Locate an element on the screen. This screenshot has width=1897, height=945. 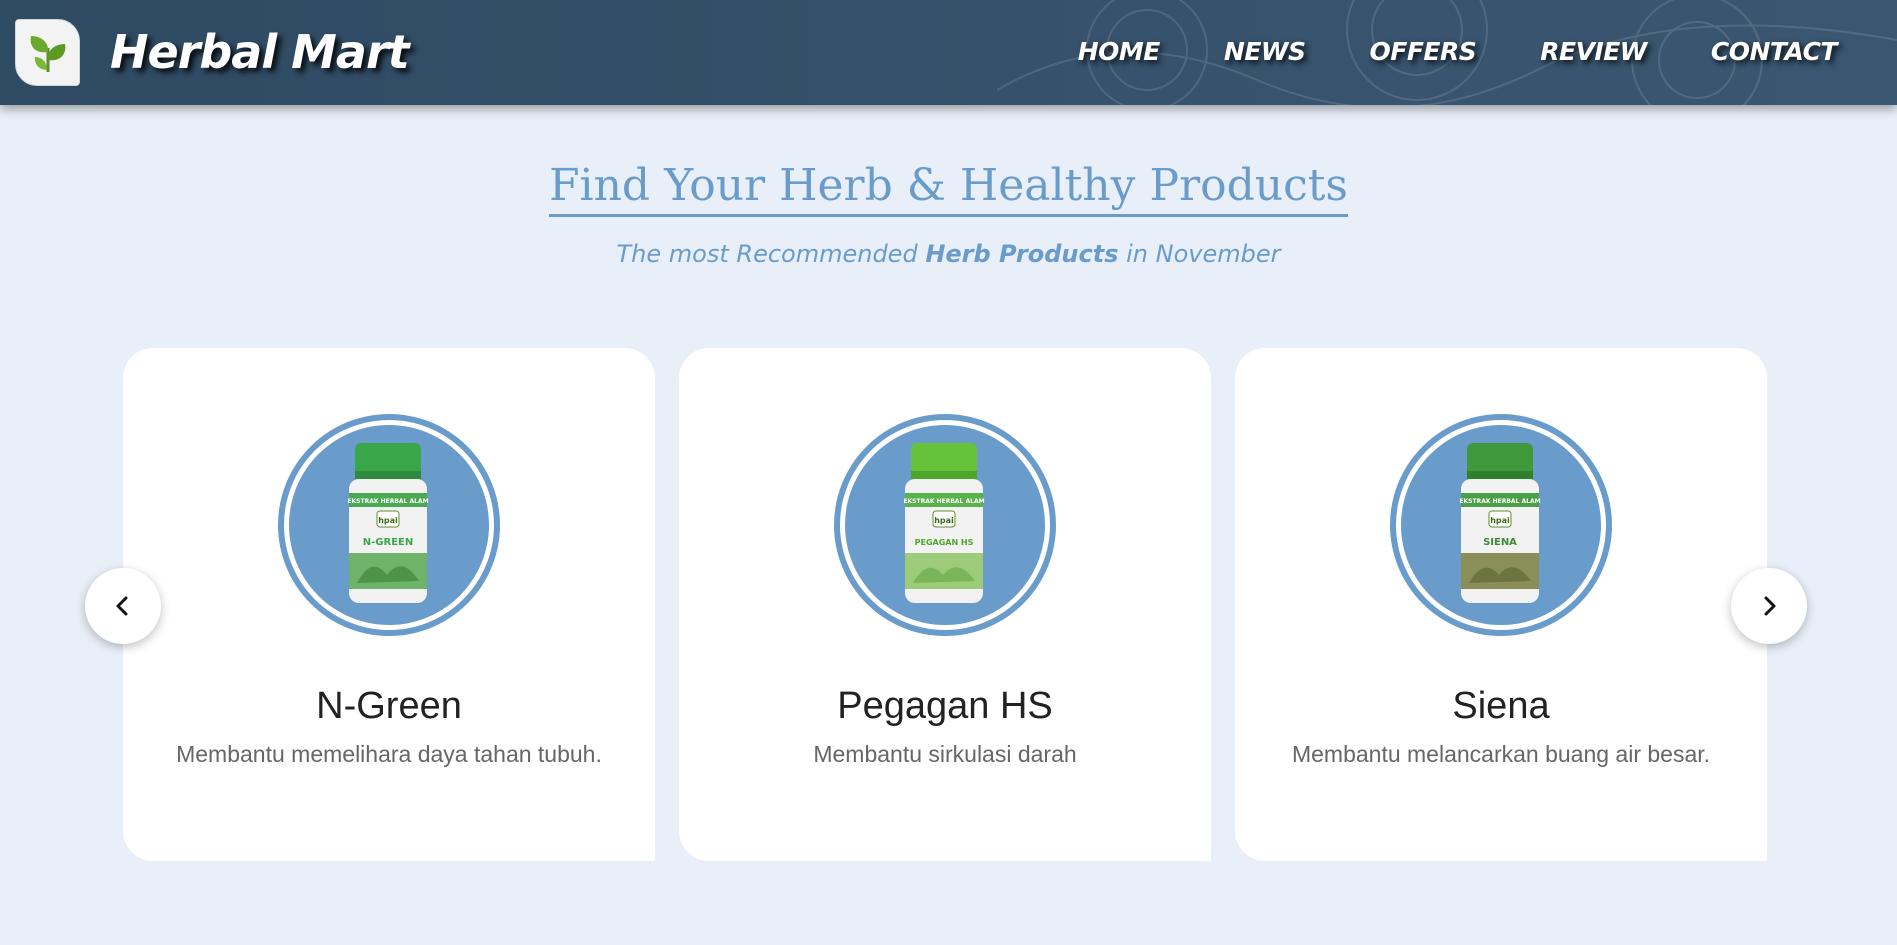
product-description: Membantu melancarkan buang air besar. is located at coordinates (1501, 754).